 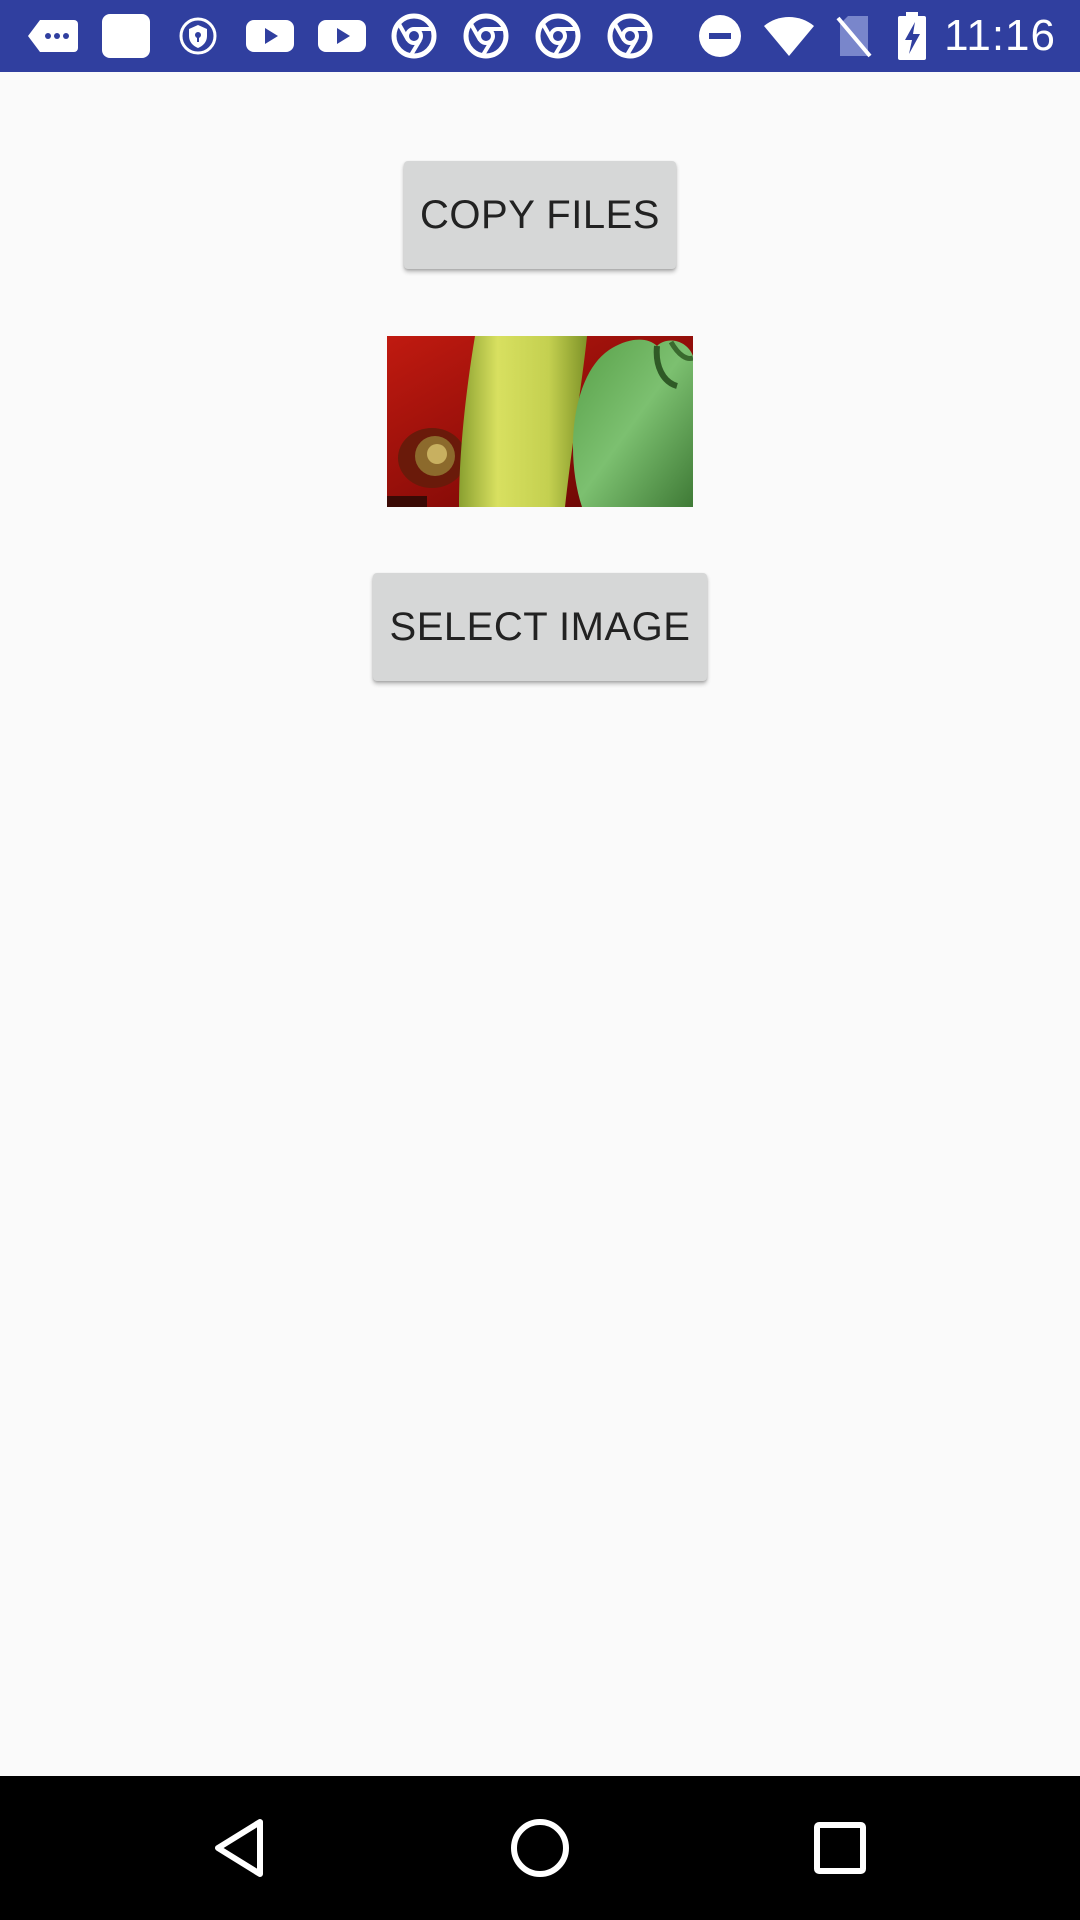 I want to click on home-icon, so click(x=540, y=1848).